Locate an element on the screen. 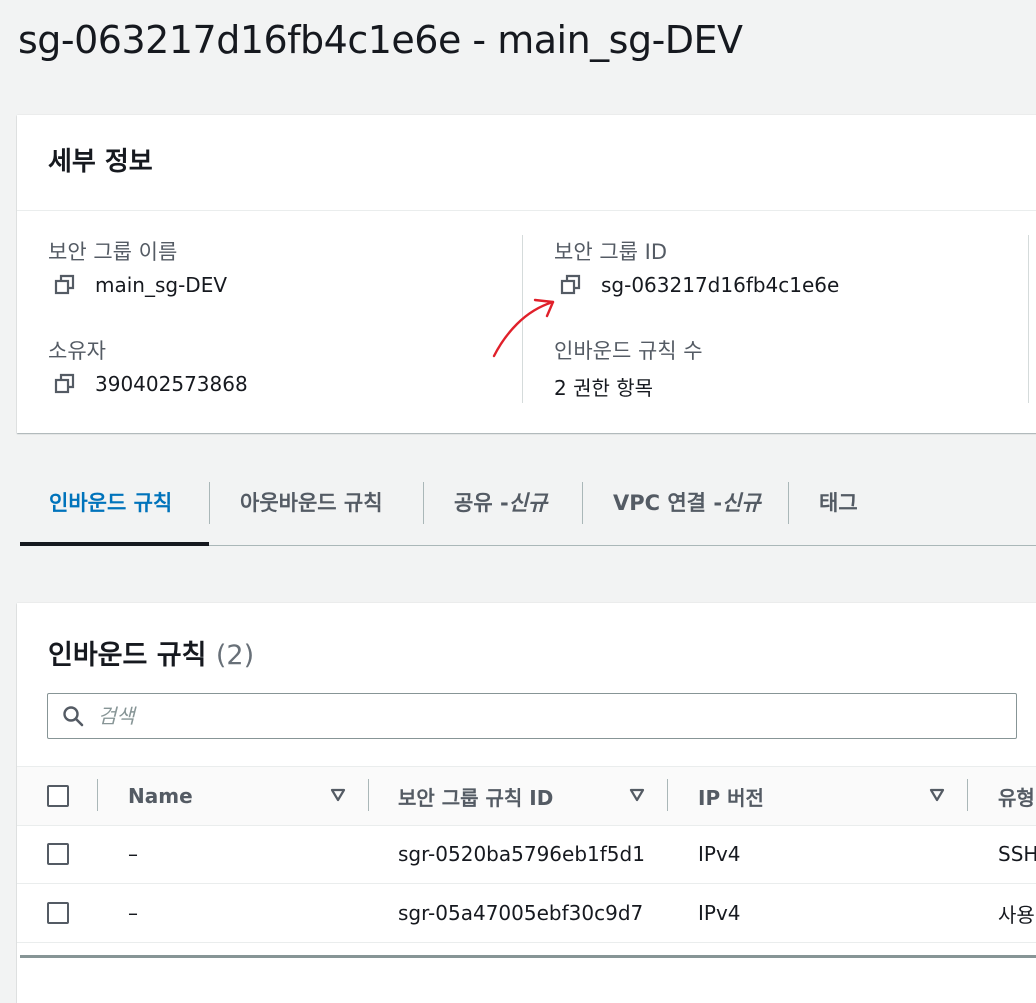 Image resolution: width=1036 pixels, height=1003 pixels. sg-id-value: sg-063217d16fb4c1e6e is located at coordinates (699, 285).